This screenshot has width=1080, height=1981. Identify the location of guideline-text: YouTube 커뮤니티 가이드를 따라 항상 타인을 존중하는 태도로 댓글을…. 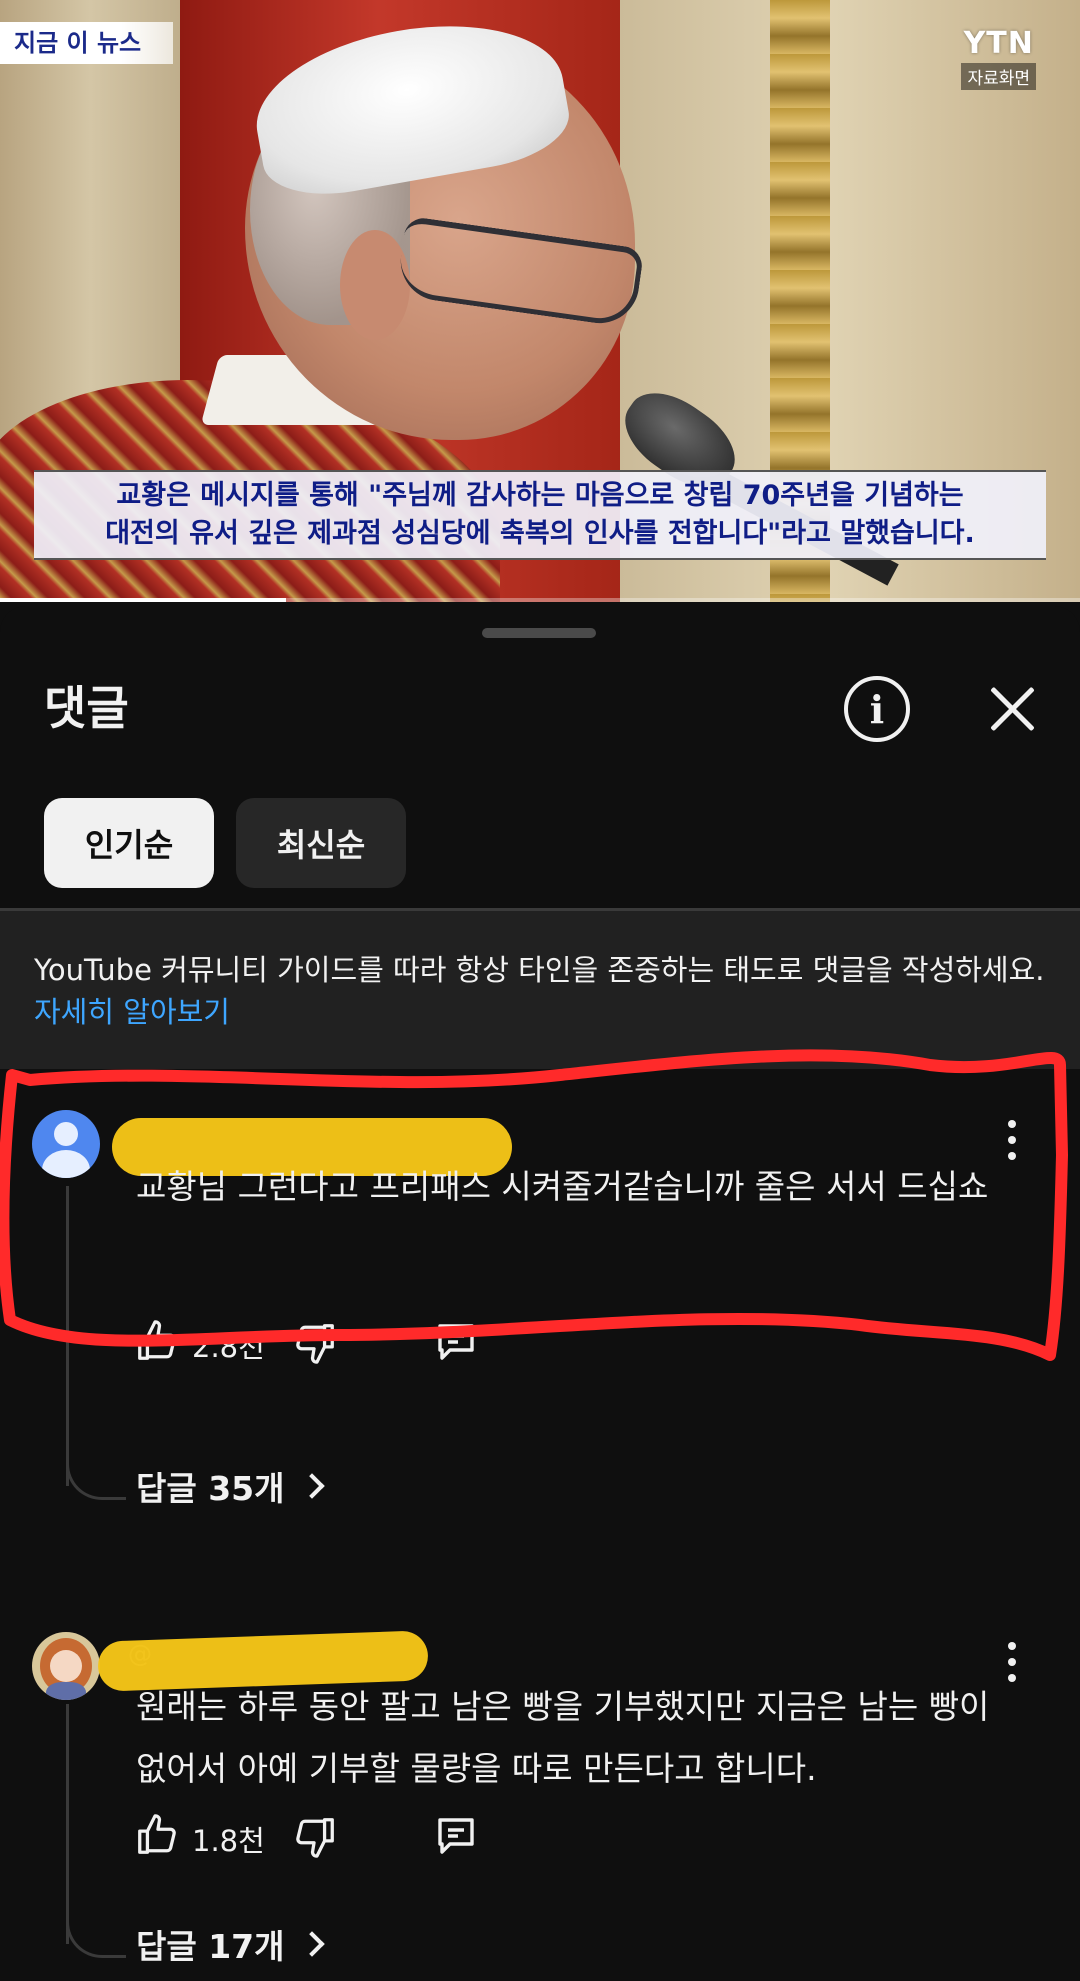
(539, 970).